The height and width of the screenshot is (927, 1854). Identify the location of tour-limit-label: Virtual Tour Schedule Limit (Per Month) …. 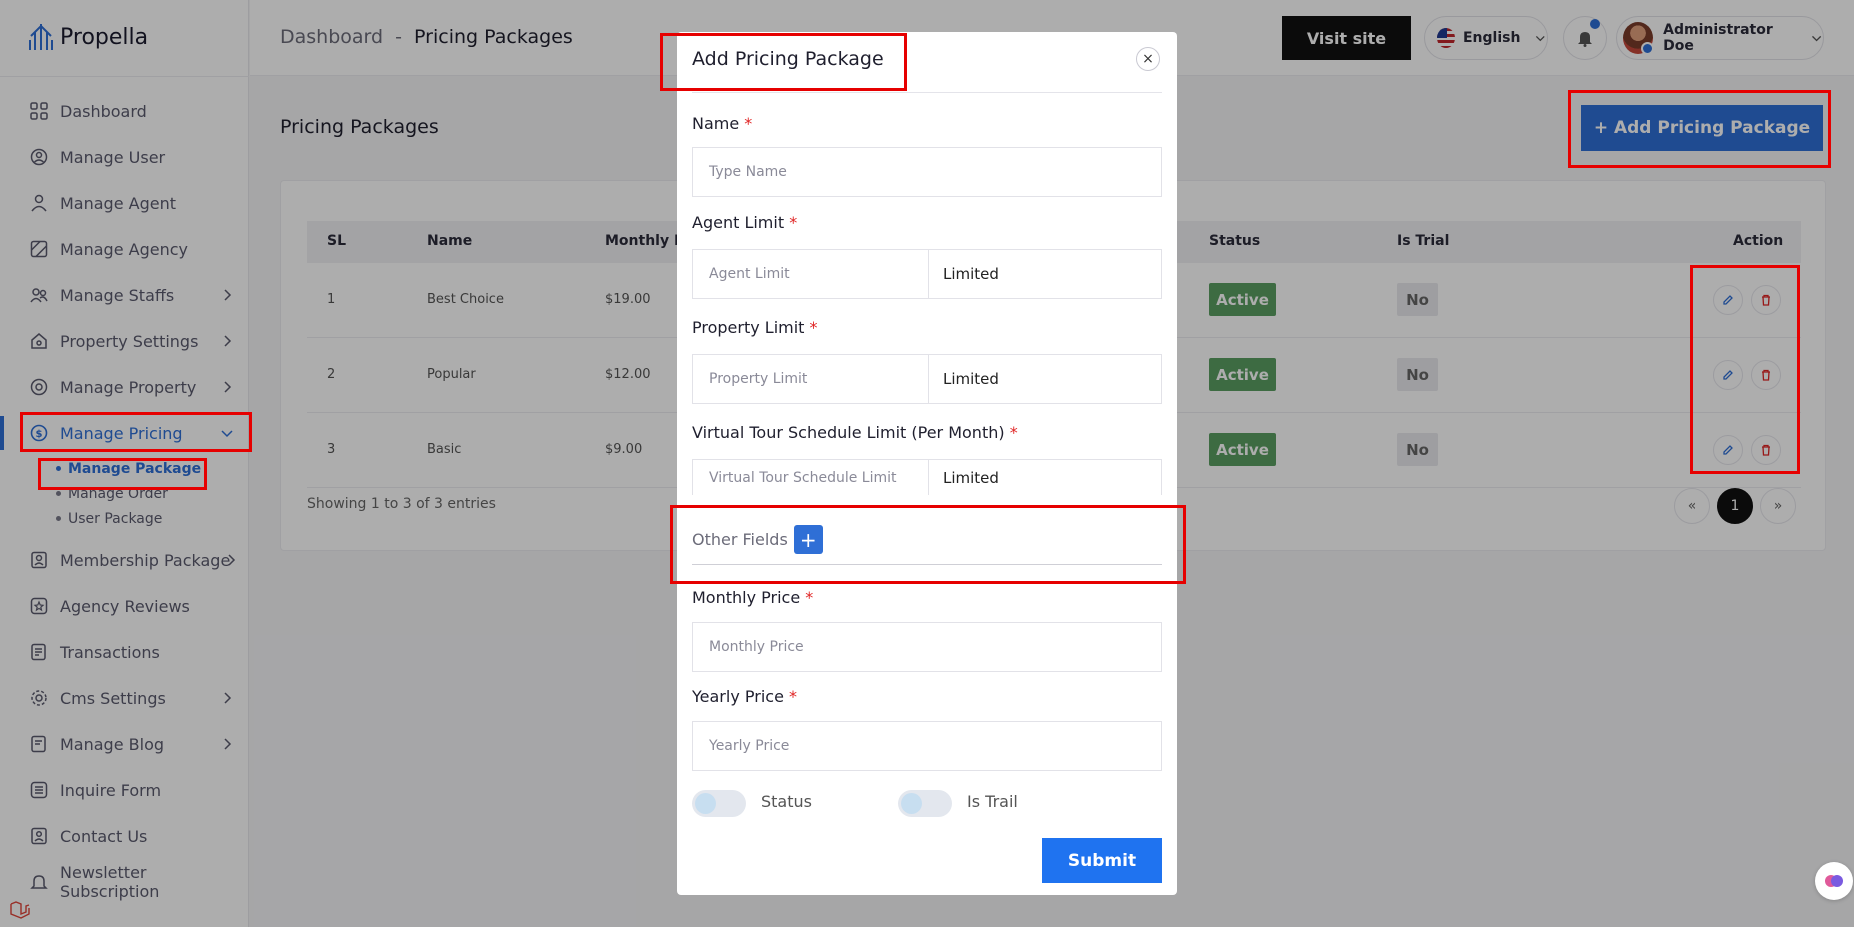
(855, 432).